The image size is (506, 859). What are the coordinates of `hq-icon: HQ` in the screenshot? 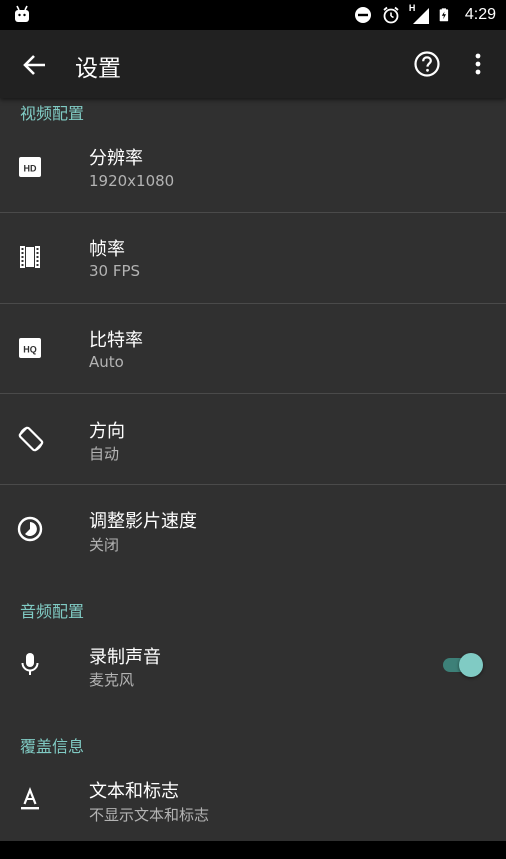 It's located at (30, 348).